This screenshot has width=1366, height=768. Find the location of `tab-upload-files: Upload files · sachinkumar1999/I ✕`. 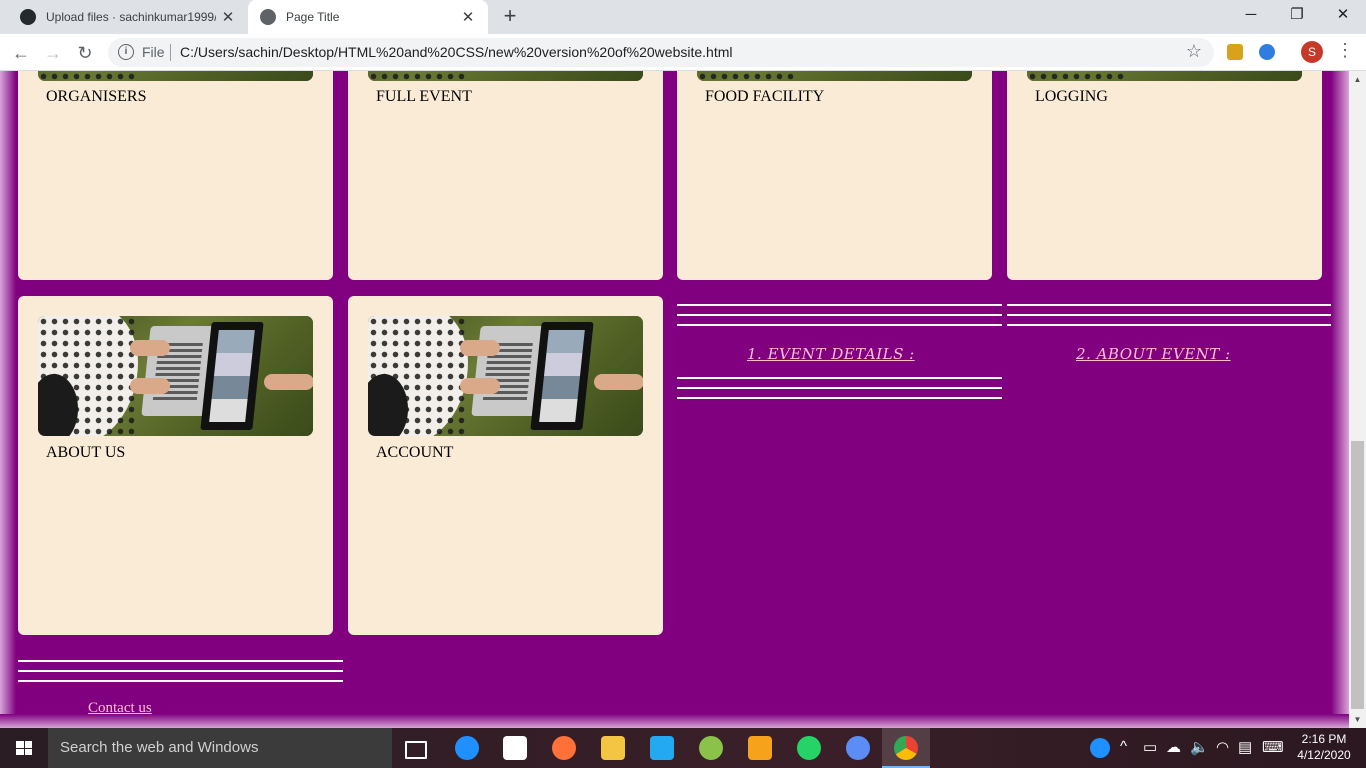

tab-upload-files: Upload files · sachinkumar1999/I ✕ is located at coordinates (128, 17).